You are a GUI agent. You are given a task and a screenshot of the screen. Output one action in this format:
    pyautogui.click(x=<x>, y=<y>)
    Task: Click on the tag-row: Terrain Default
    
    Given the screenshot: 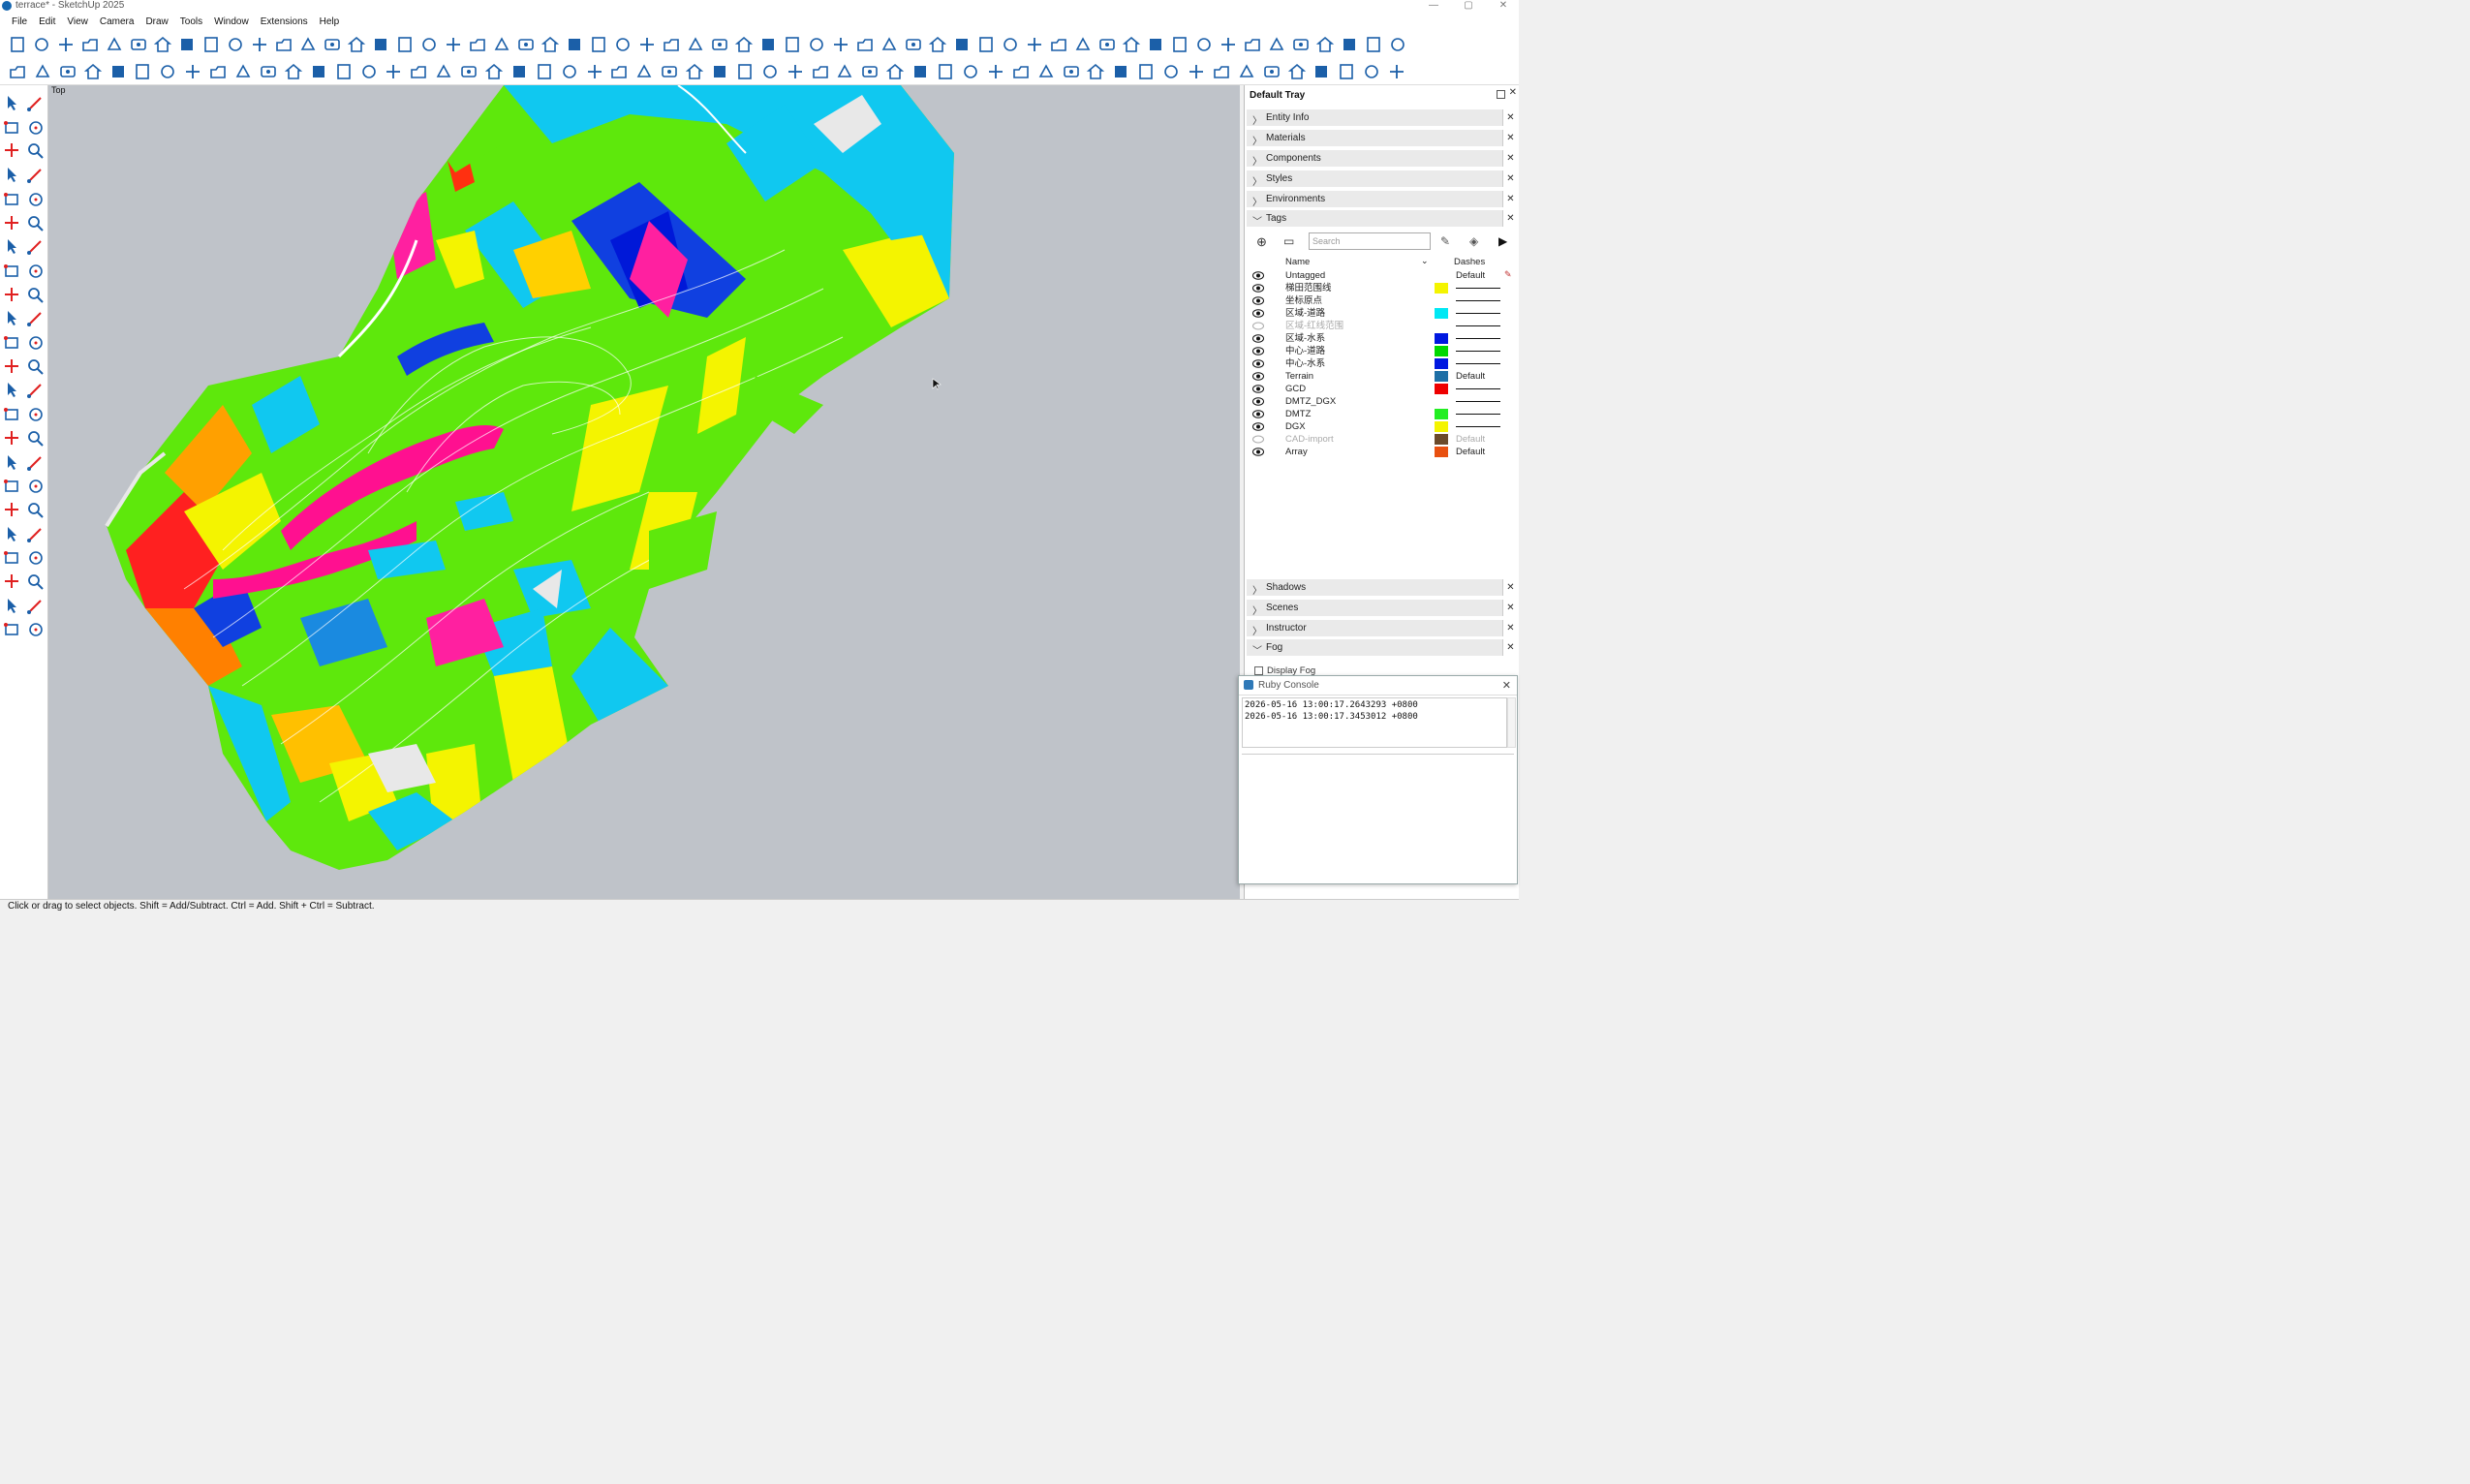 What is the action you would take?
    pyautogui.click(x=1381, y=376)
    